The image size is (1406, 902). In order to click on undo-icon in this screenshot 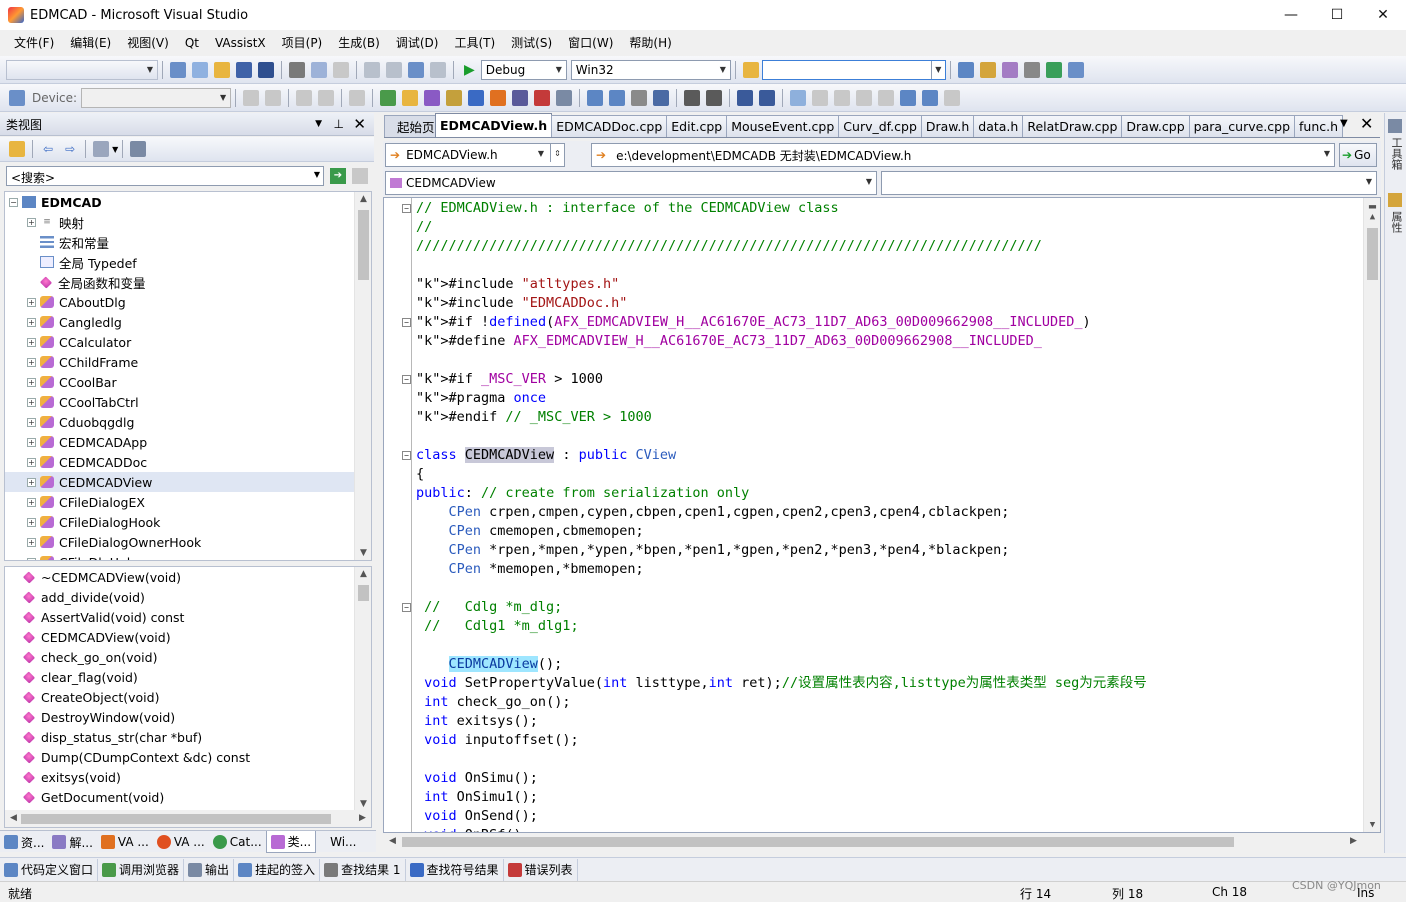, I will do `click(372, 69)`.